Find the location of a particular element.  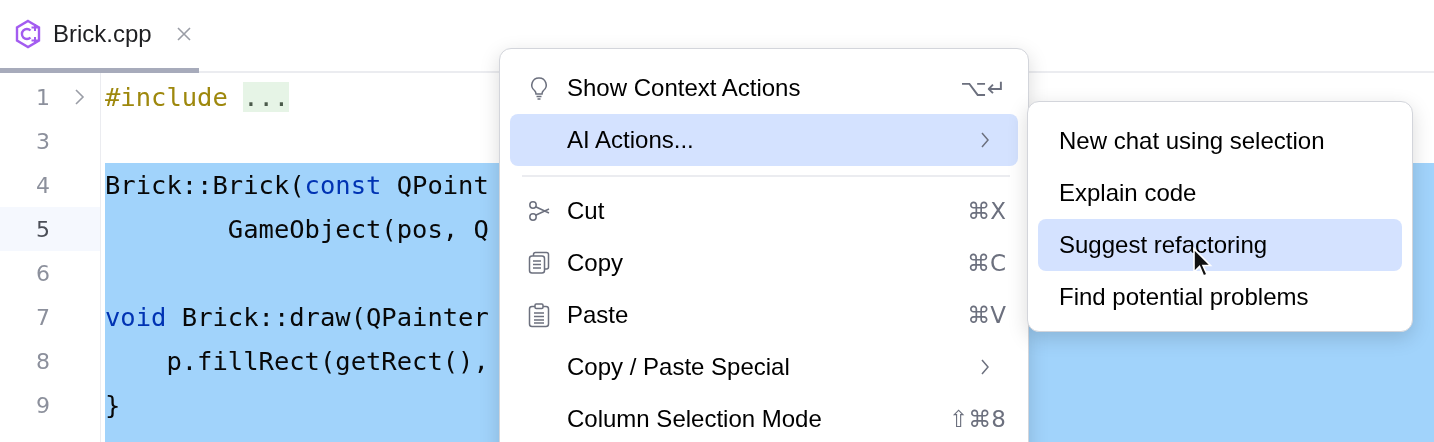

menu-item: Copy / Paste Special is located at coordinates (764, 367).